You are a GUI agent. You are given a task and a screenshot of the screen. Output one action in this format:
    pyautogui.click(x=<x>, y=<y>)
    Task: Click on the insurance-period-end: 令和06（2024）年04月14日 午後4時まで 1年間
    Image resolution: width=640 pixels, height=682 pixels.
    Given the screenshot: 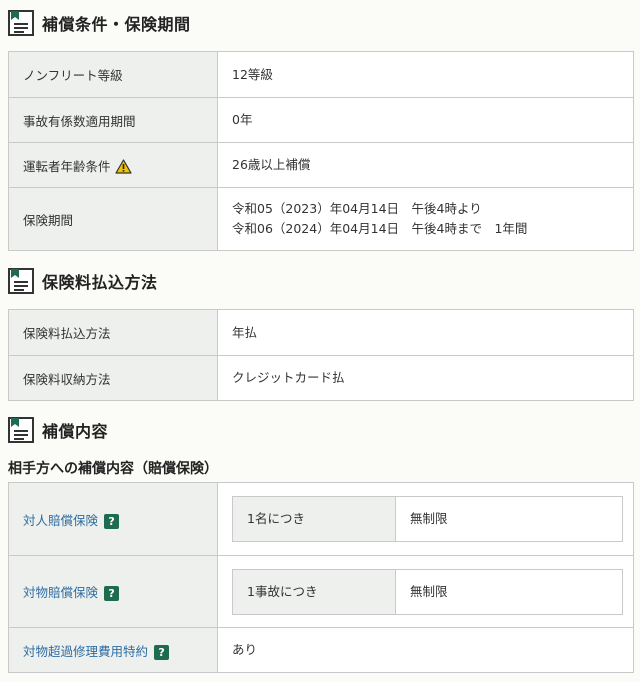 What is the action you would take?
    pyautogui.click(x=380, y=228)
    